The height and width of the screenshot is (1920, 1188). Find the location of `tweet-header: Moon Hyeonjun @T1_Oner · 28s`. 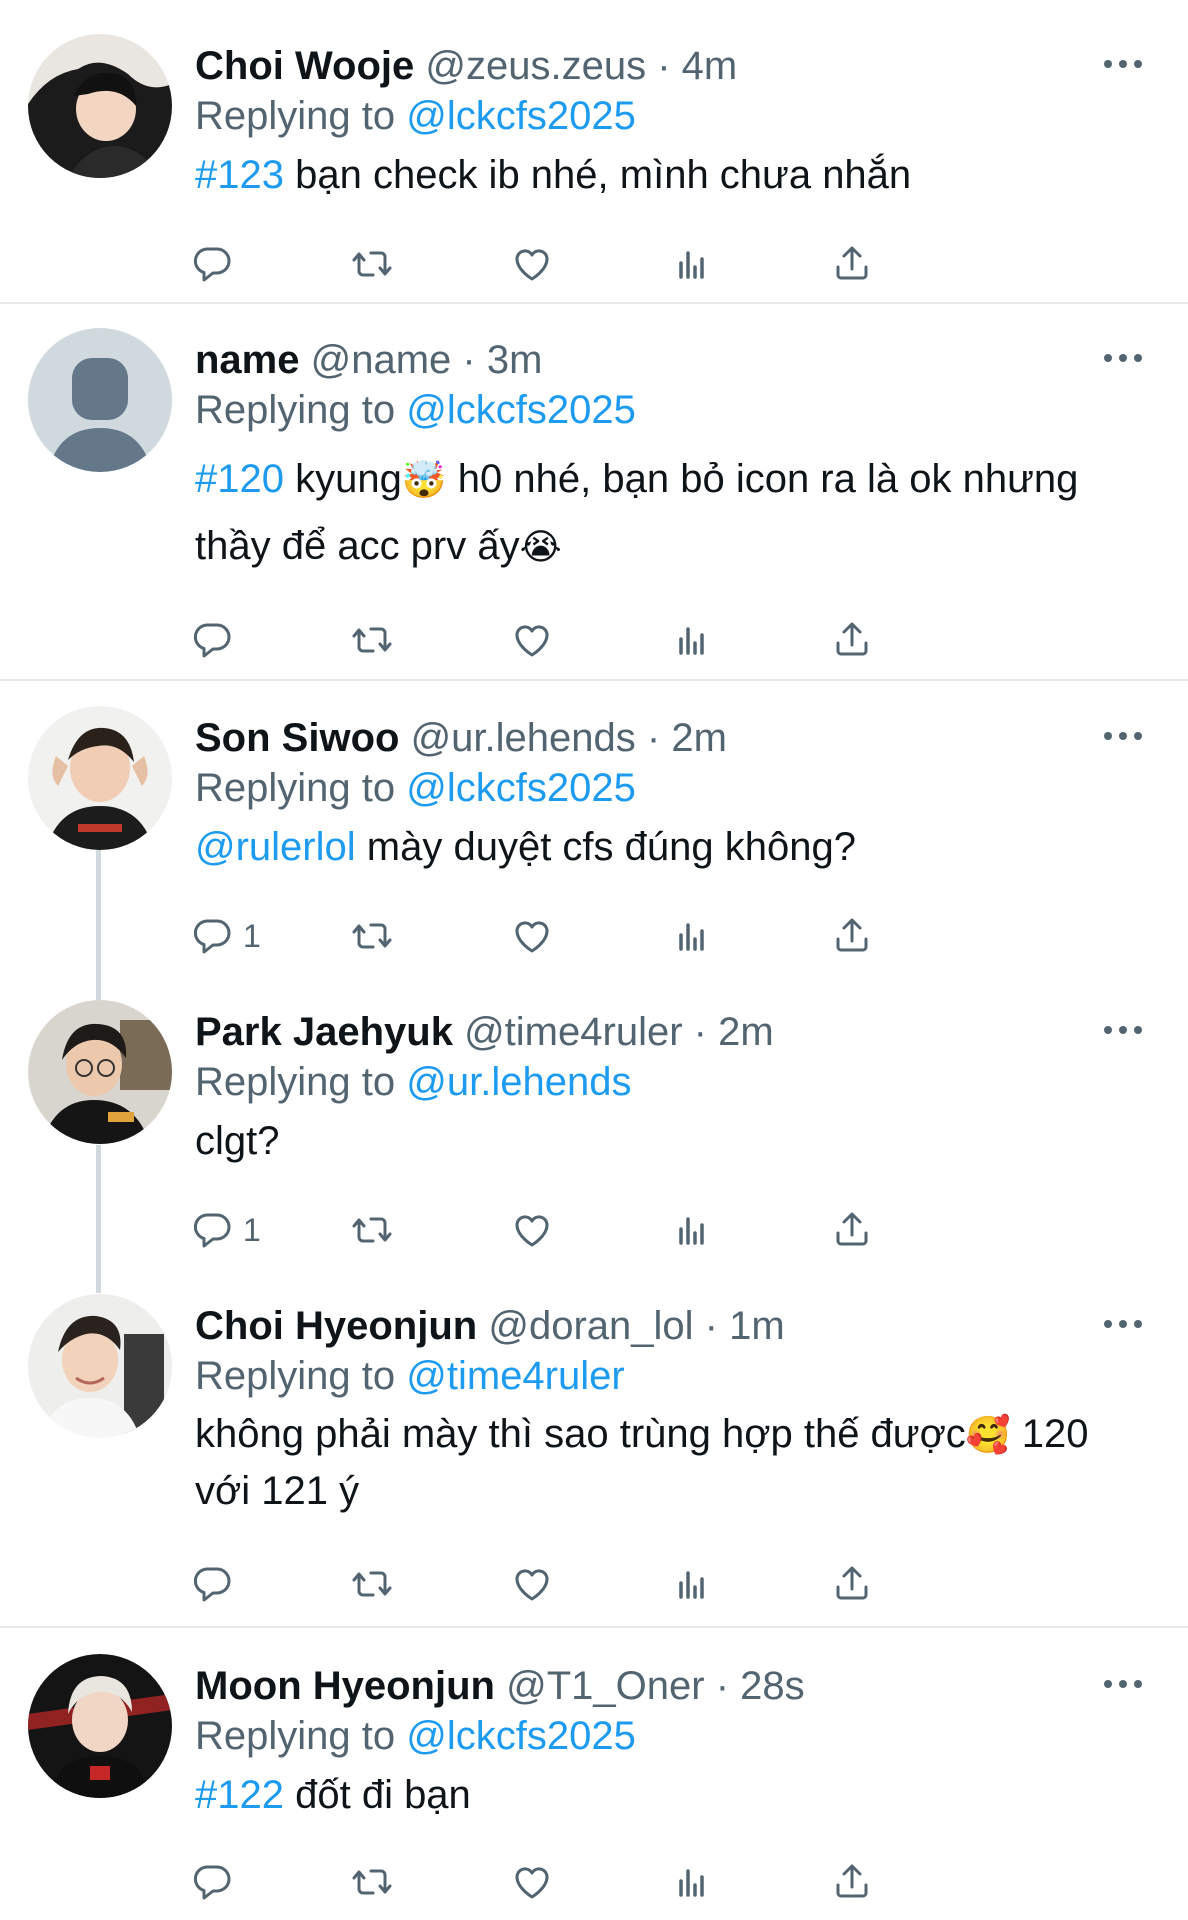

tweet-header: Moon Hyeonjun @T1_Oner · 28s is located at coordinates (651, 1686).